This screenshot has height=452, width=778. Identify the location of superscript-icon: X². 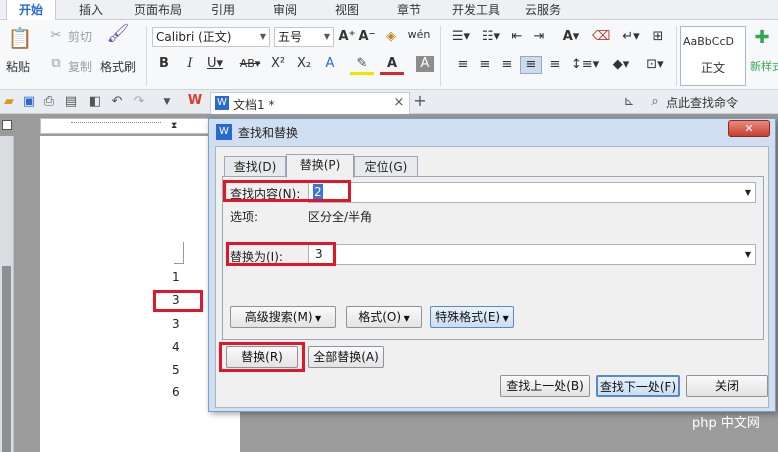
(278, 64).